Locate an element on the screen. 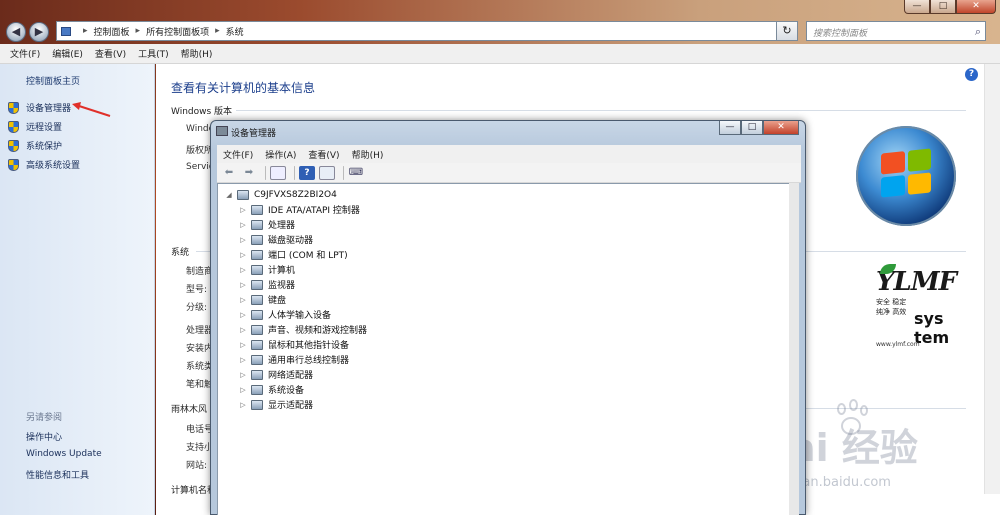  tree-node: ▷ 人体学输入设备 is located at coordinates (284, 314).